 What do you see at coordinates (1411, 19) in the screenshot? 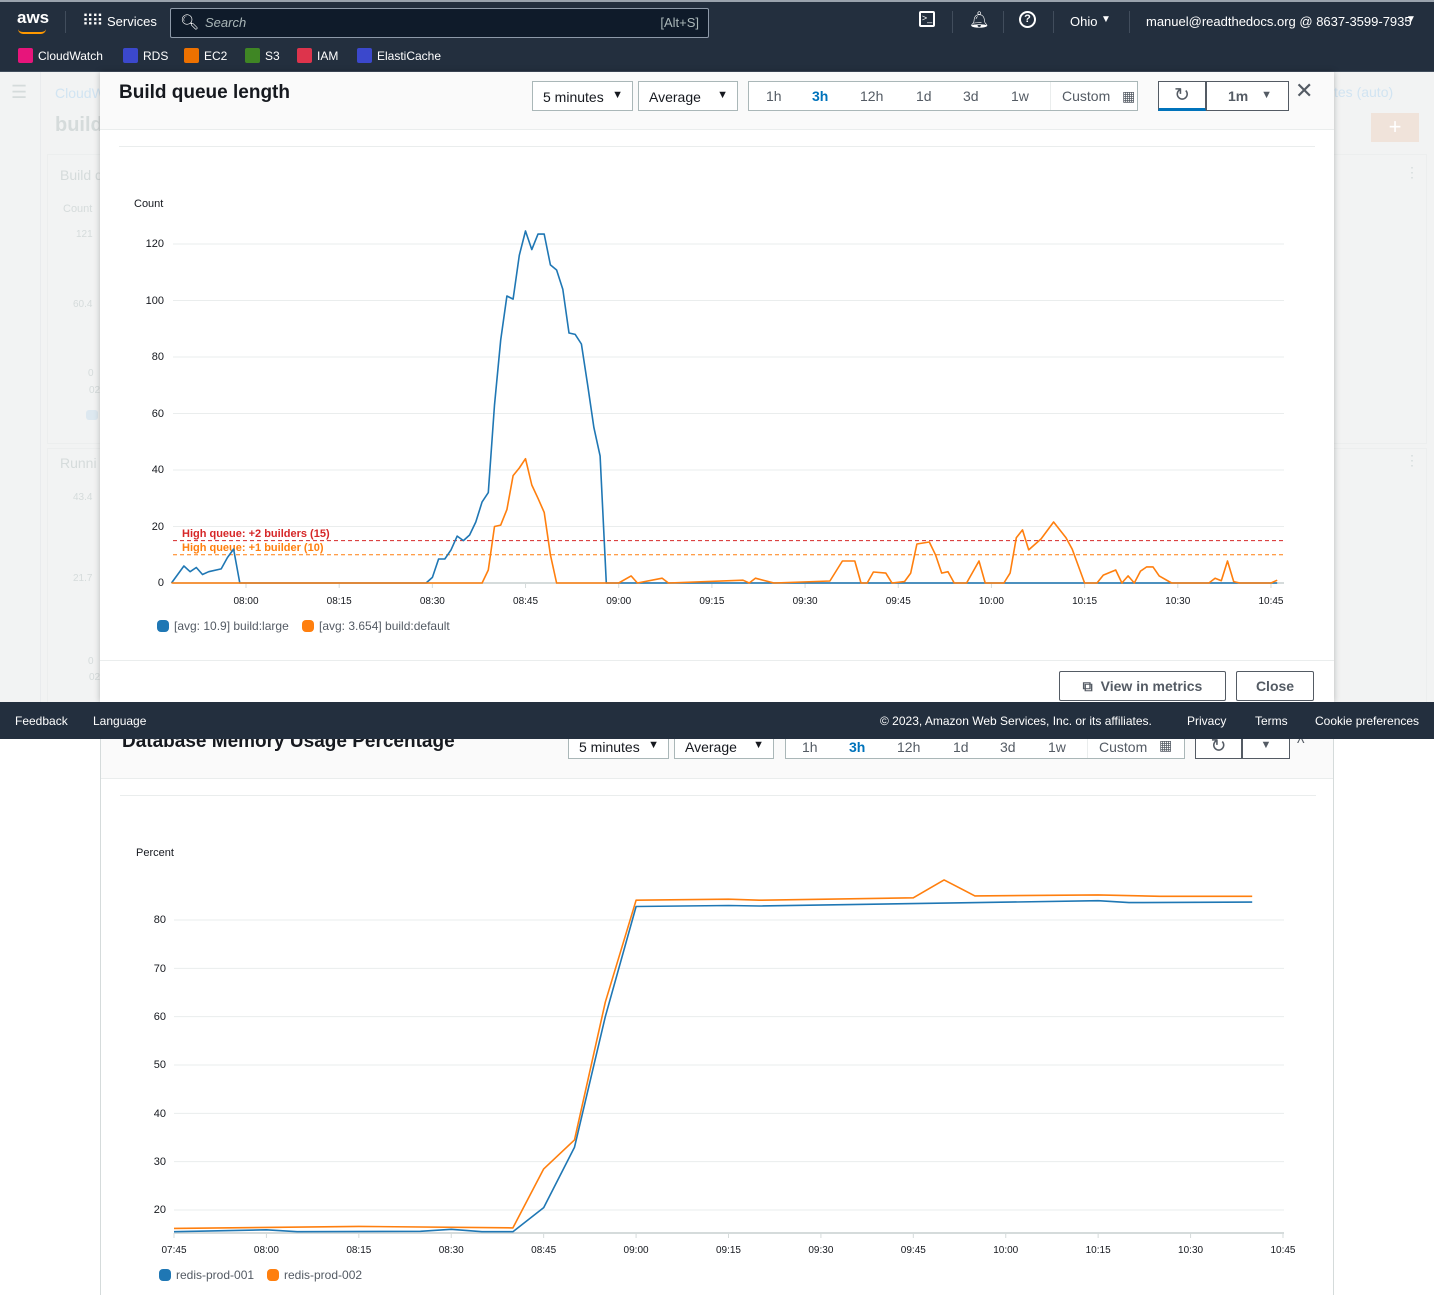
I see `account-caret-icon: ▼` at bounding box center [1411, 19].